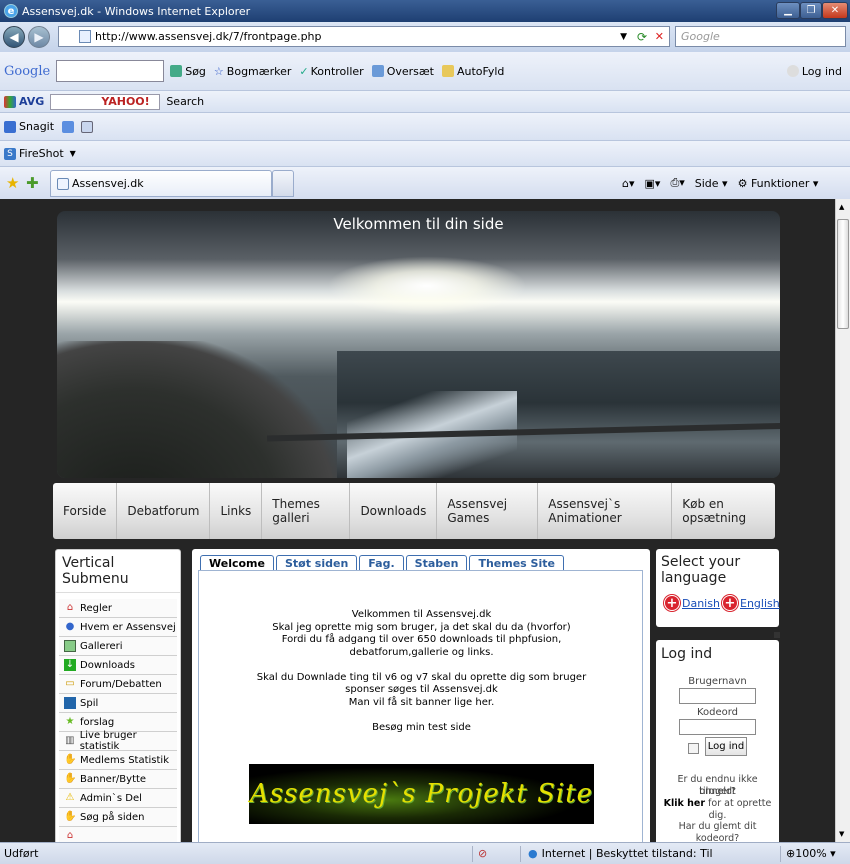  I want to click on search-label: Søg, so click(195, 71).